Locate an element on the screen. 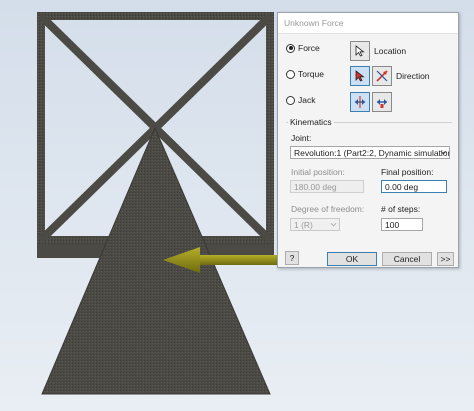  jack-location-icon is located at coordinates (360, 102).